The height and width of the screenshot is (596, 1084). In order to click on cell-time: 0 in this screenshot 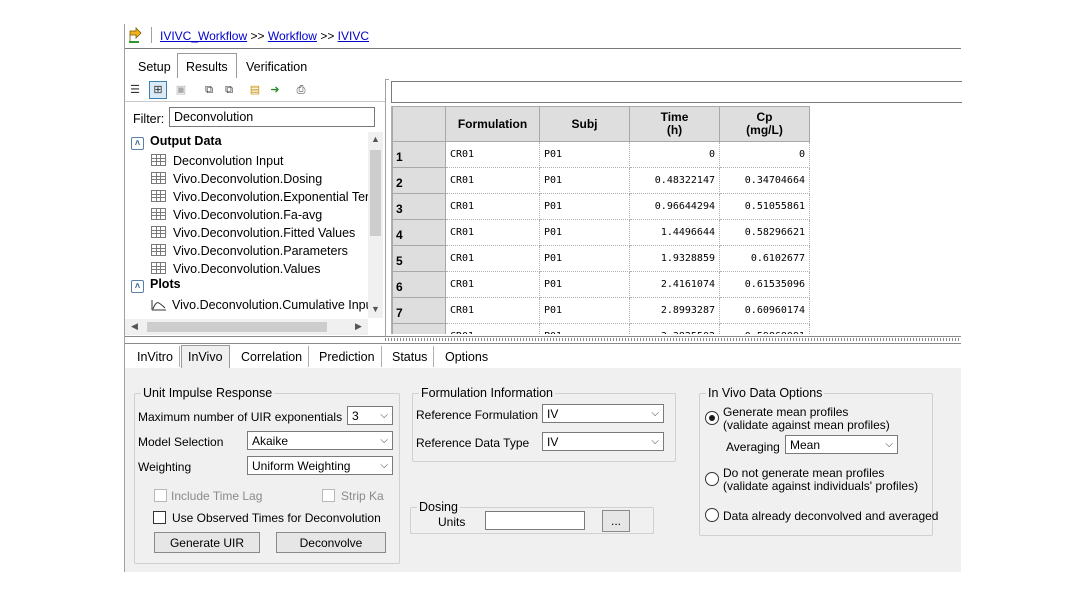, I will do `click(674, 154)`.